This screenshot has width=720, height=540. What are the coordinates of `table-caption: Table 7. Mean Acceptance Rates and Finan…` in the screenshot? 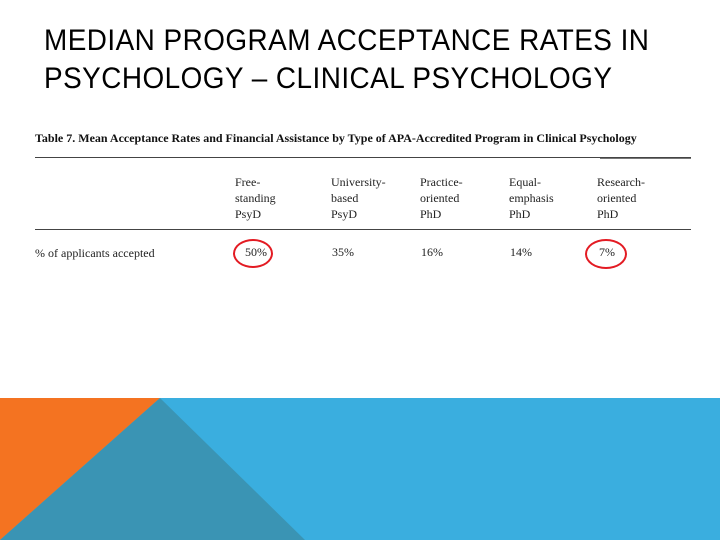 It's located at (336, 138).